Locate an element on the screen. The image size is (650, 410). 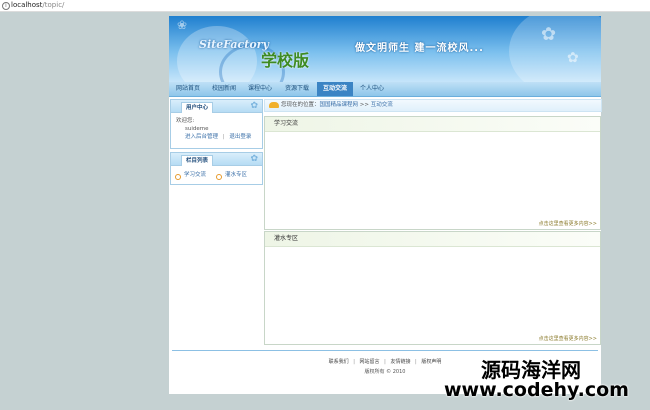
watermark-site-url: www.codehy.com is located at coordinates (536, 390).